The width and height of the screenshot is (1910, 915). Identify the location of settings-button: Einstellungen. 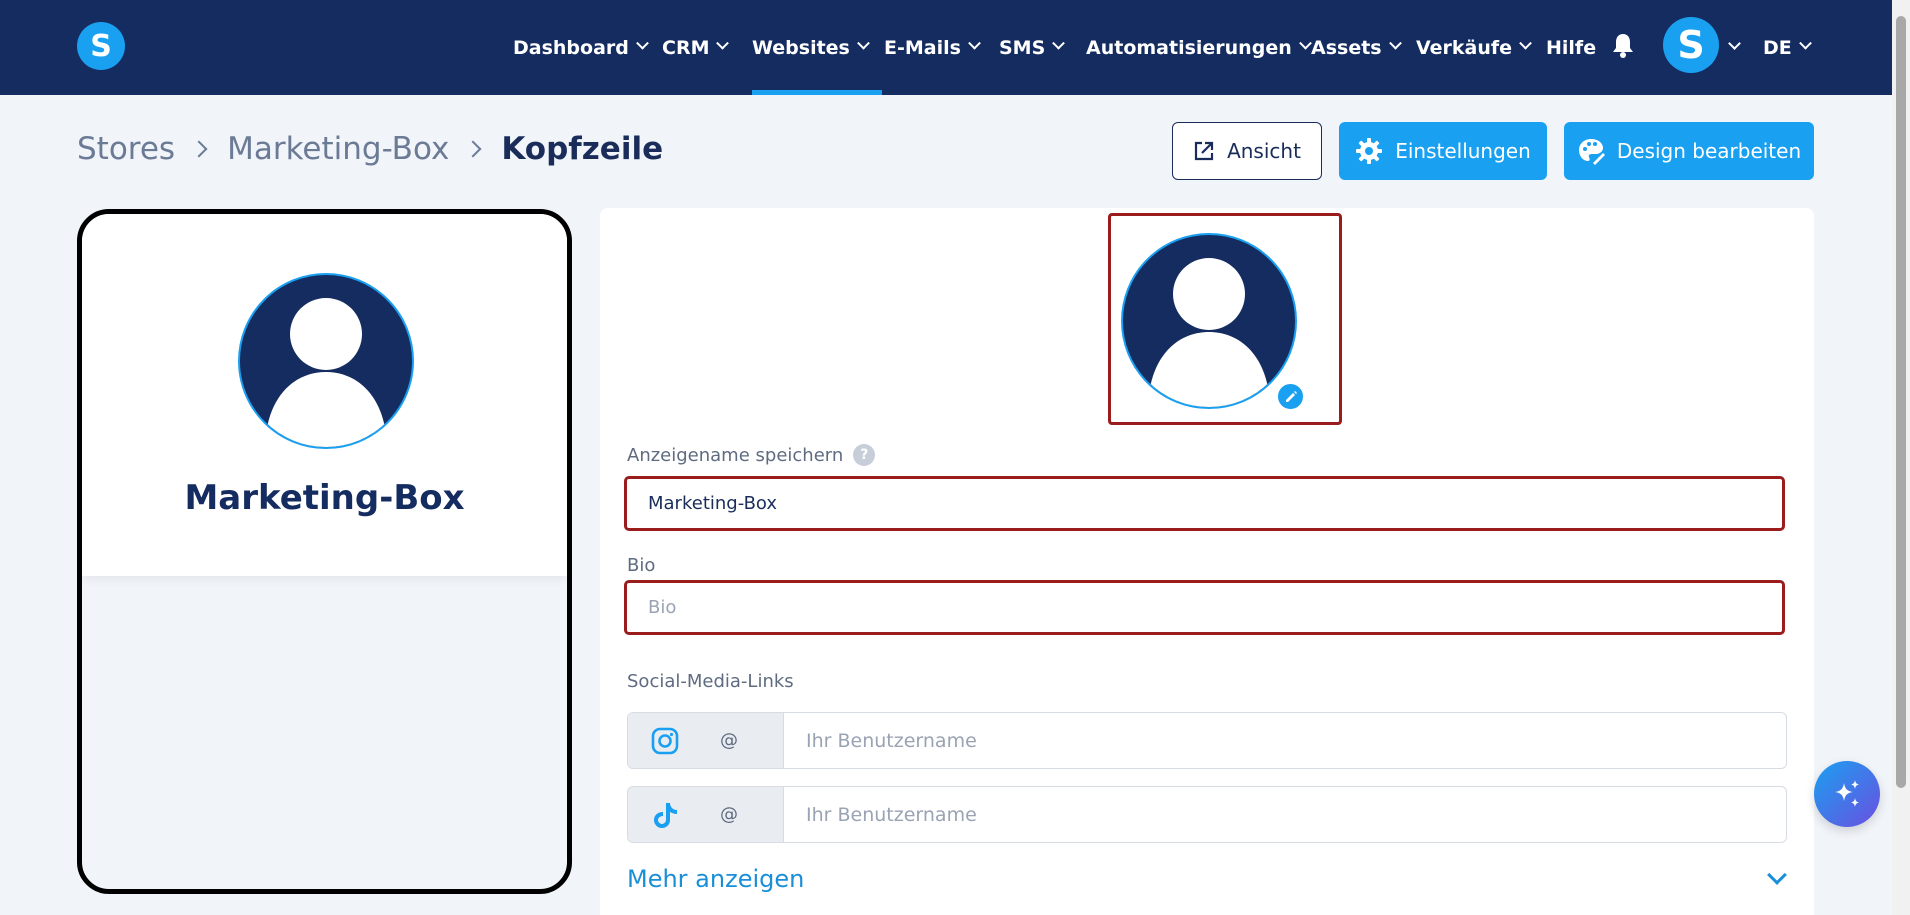
(1443, 151).